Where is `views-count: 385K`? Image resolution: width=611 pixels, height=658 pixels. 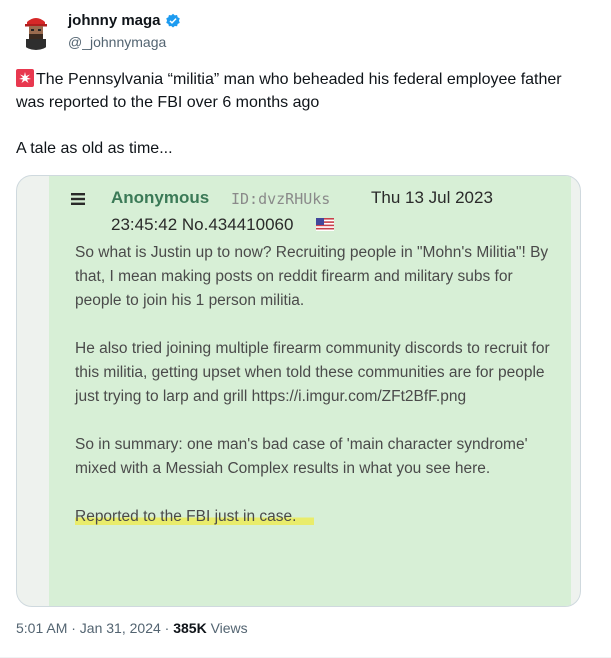 views-count: 385K is located at coordinates (190, 628).